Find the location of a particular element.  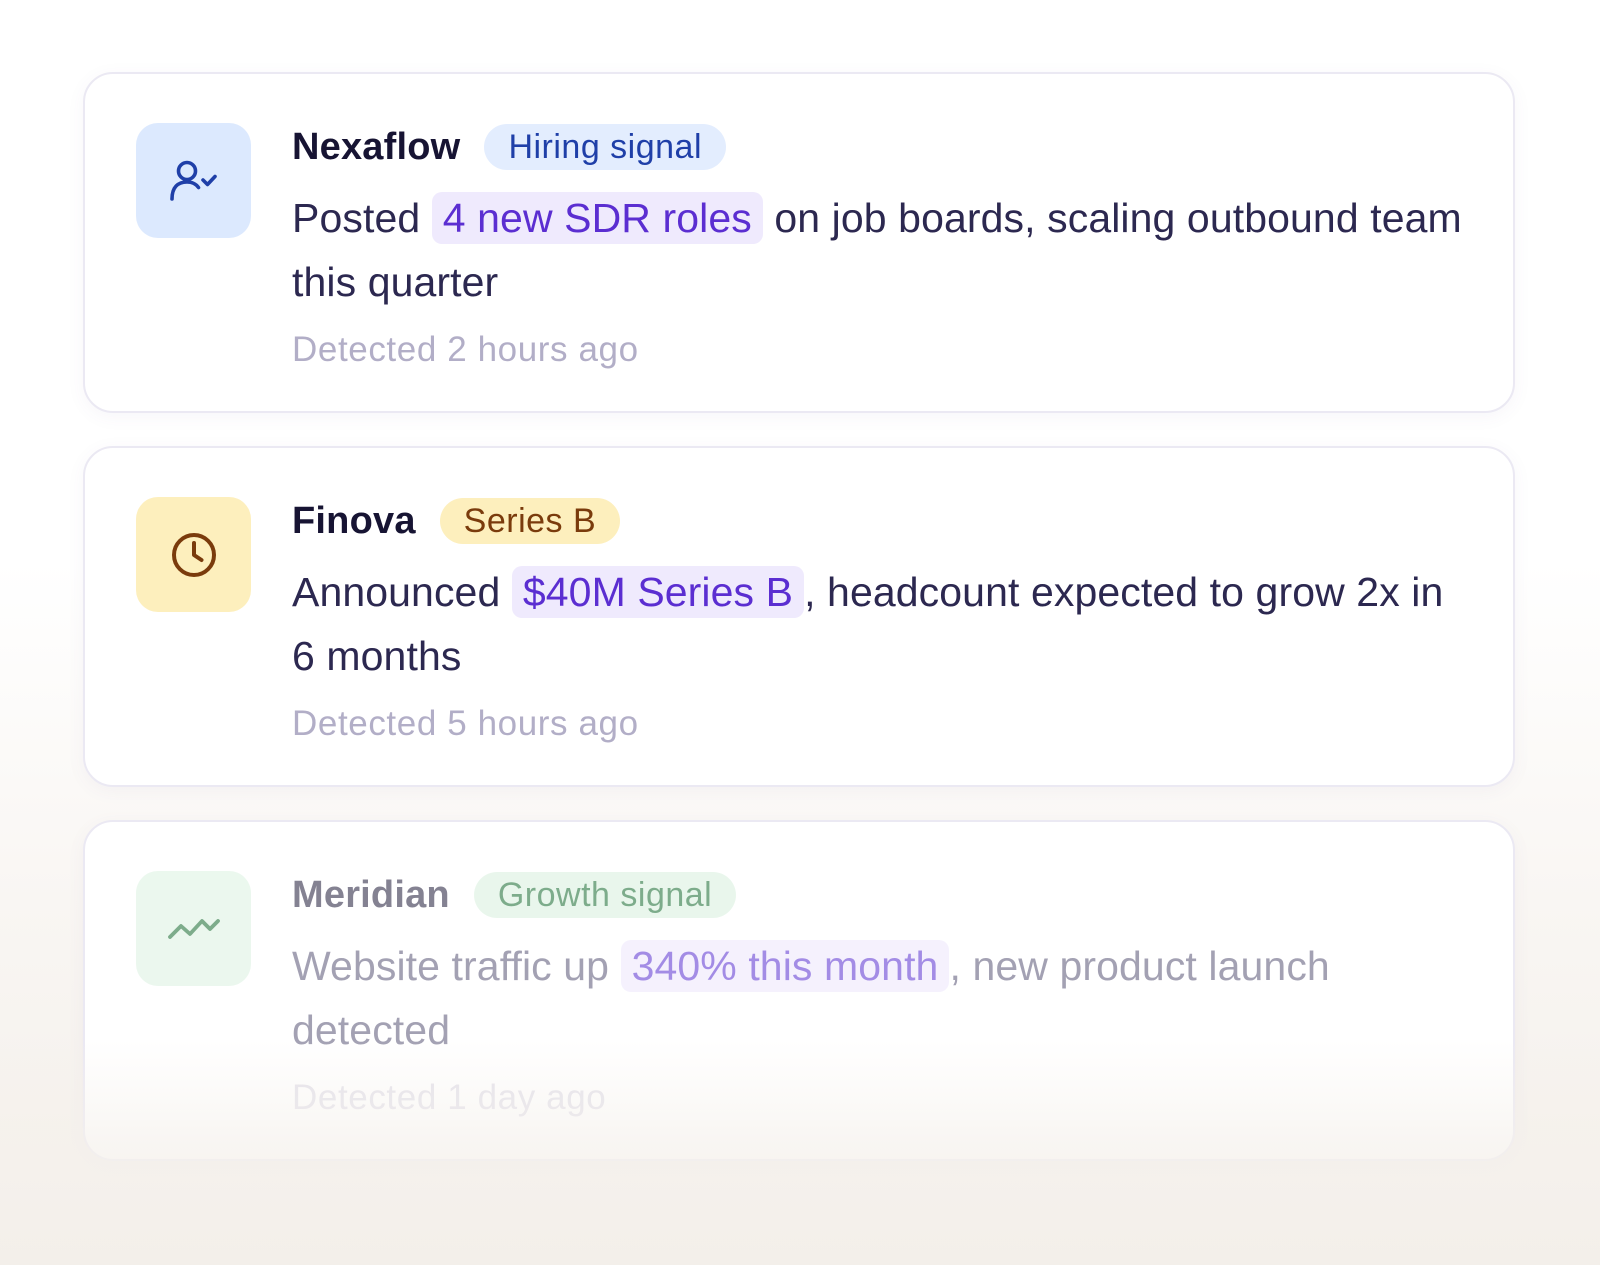

highlight-chip: 4 new SDR roles is located at coordinates (597, 218).